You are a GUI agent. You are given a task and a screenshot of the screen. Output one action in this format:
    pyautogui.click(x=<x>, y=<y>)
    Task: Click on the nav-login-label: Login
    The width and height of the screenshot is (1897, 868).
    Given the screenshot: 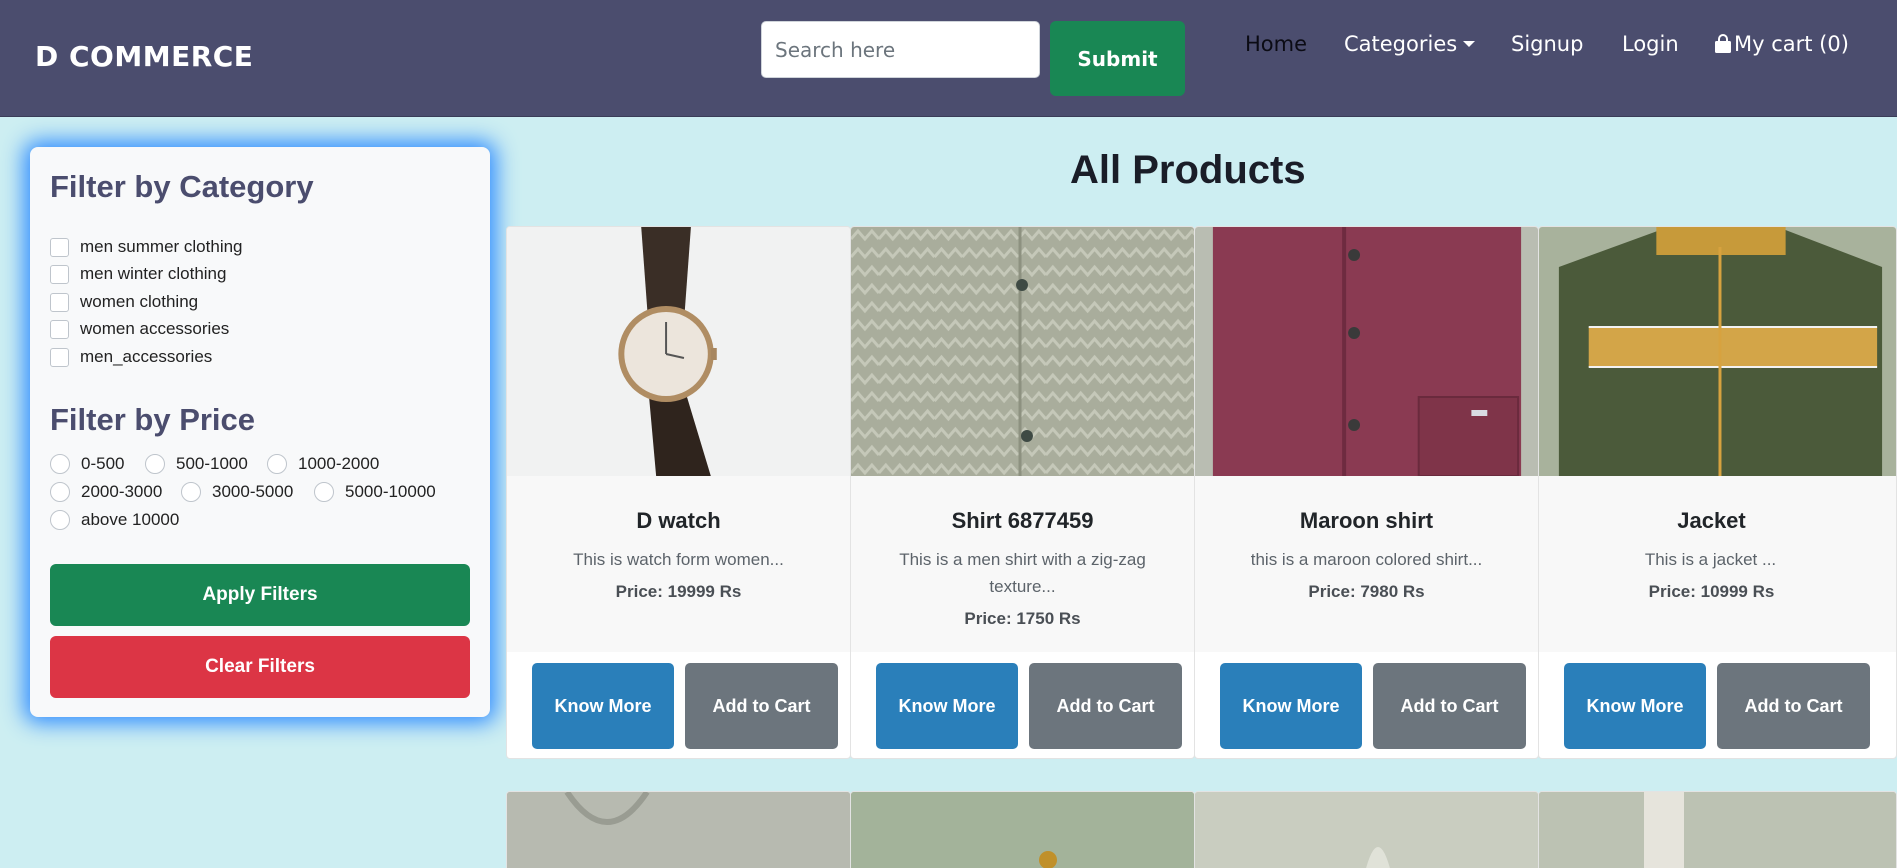 What is the action you would take?
    pyautogui.click(x=1650, y=44)
    